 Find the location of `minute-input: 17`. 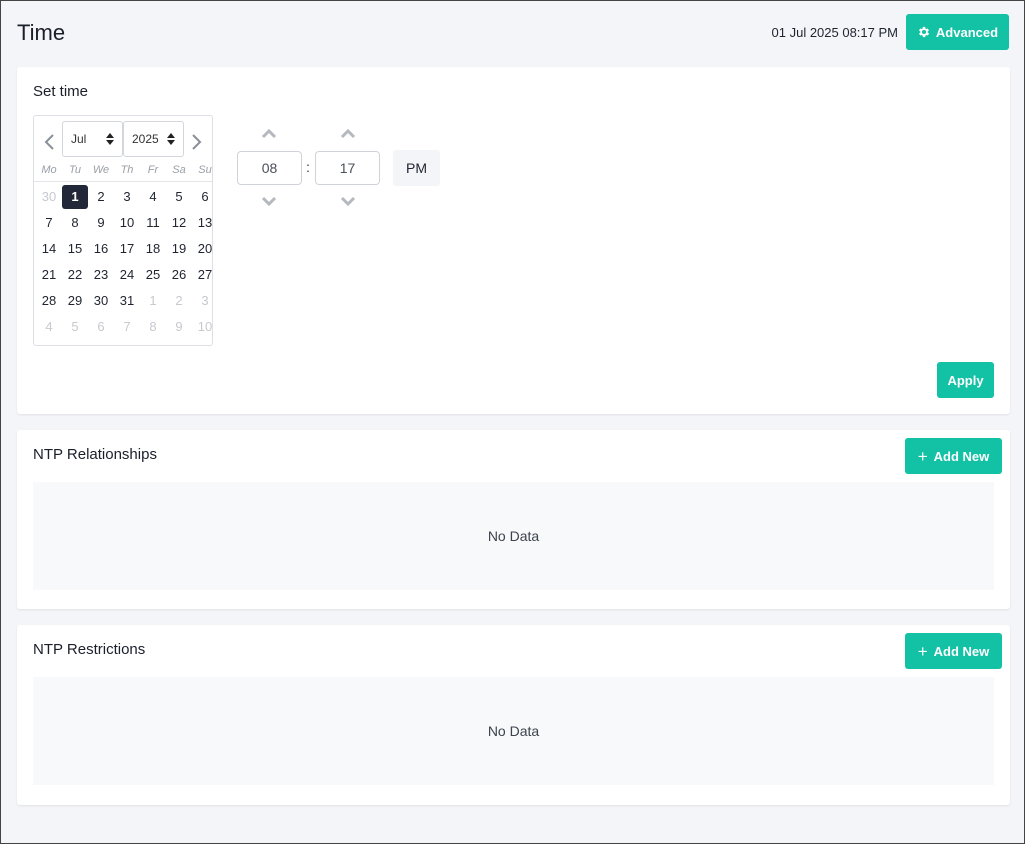

minute-input: 17 is located at coordinates (347, 168).